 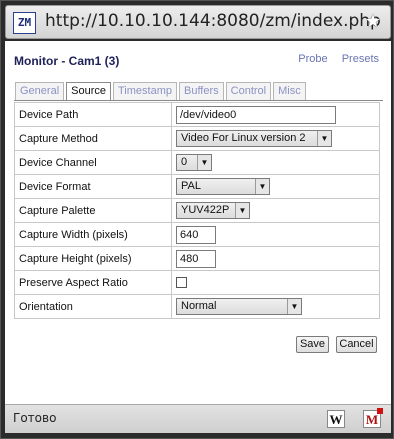 I want to click on tab-divider, so click(x=198, y=100).